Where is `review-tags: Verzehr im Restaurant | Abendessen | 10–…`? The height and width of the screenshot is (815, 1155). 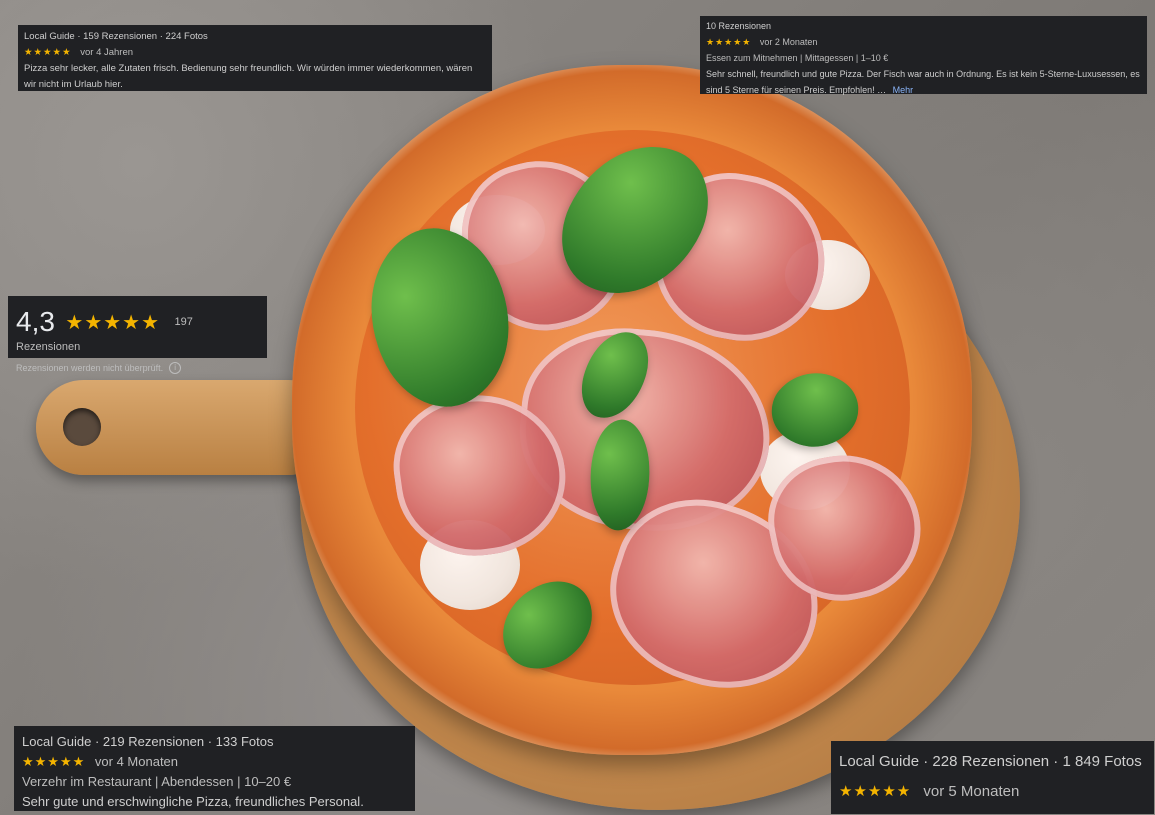
review-tags: Verzehr im Restaurant | Abendessen | 10–… is located at coordinates (157, 781).